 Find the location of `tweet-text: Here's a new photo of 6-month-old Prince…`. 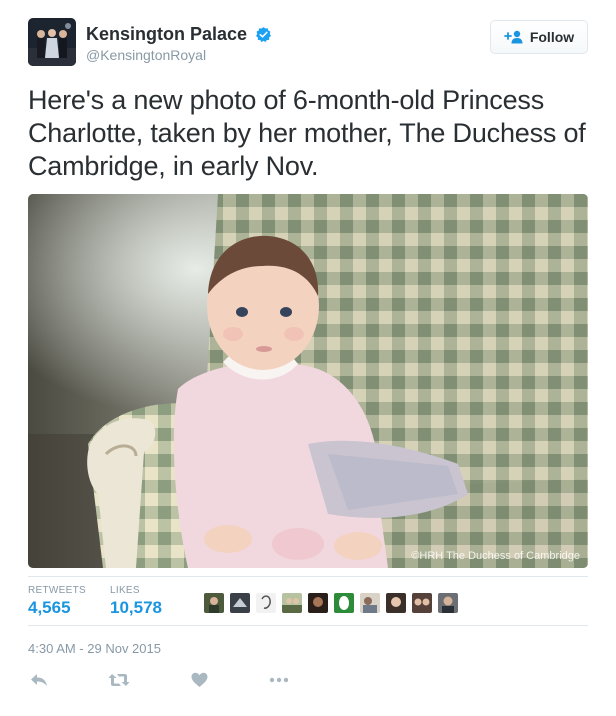

tweet-text: Here's a new photo of 6-month-old Prince… is located at coordinates (307, 133).